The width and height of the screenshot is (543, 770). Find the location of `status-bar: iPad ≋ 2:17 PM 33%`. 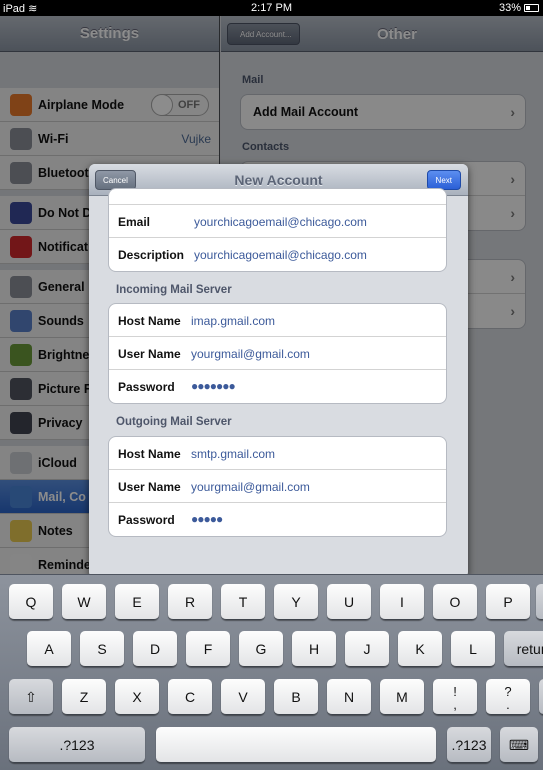

status-bar: iPad ≋ 2:17 PM 33% is located at coordinates (271, 8).